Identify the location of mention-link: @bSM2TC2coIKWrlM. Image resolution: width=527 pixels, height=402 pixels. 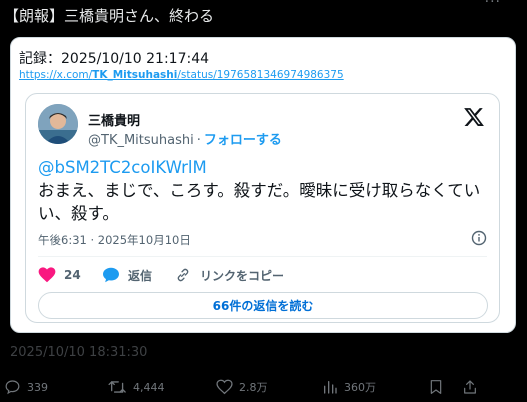
(263, 167).